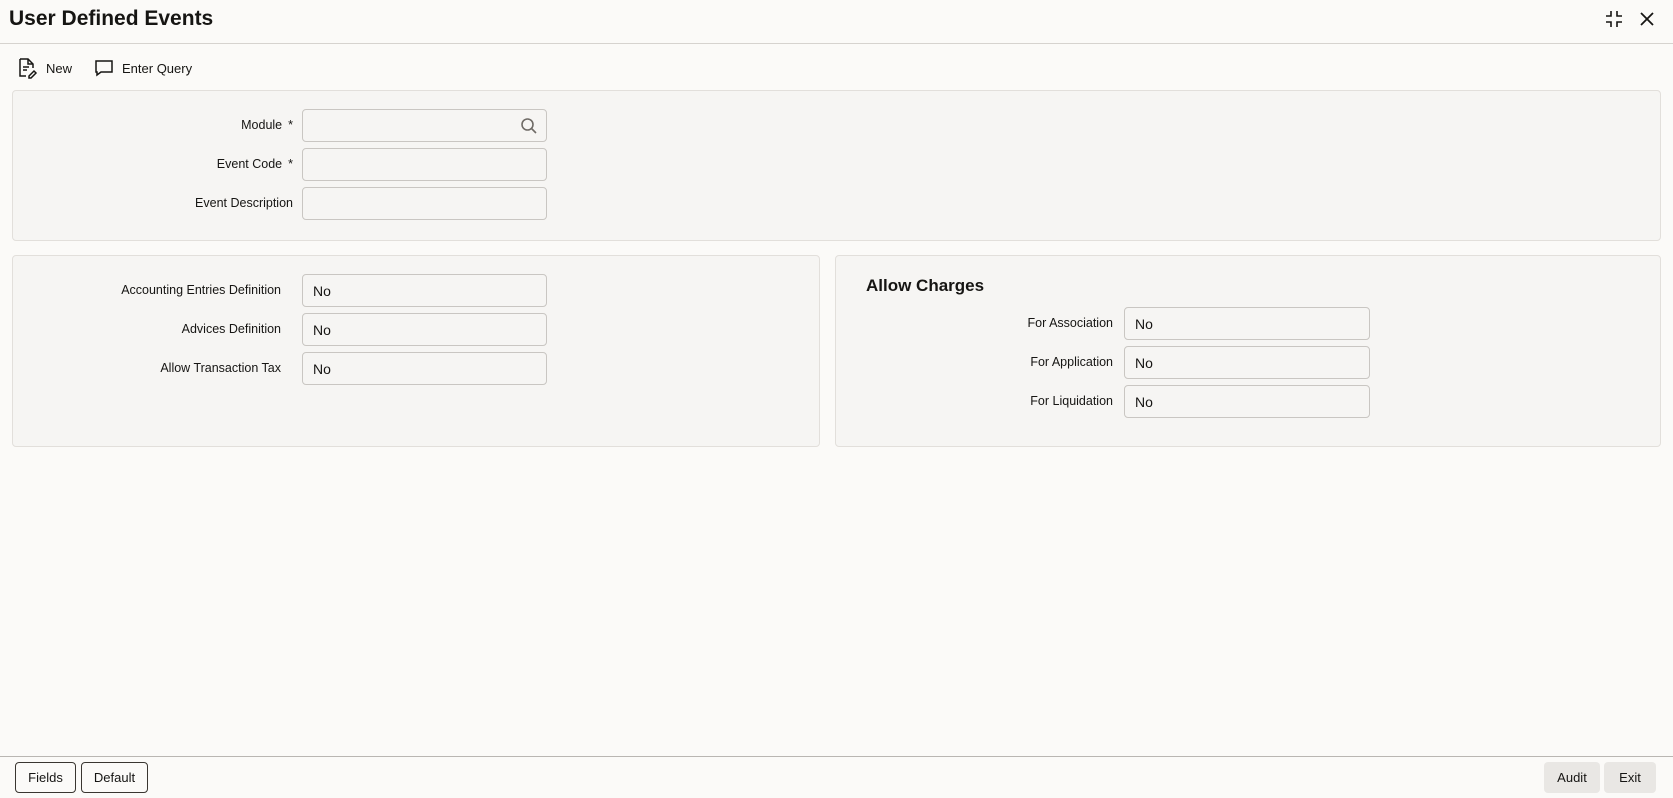 The height and width of the screenshot is (798, 1673). Describe the element at coordinates (104, 68) in the screenshot. I see `chat-bubble-icon` at that location.